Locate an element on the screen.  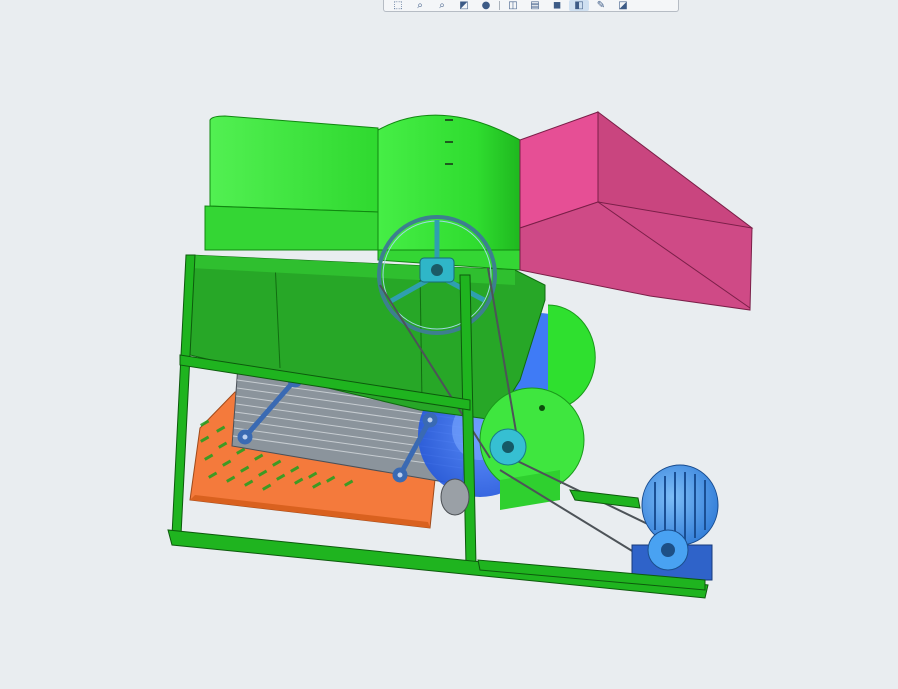
hide-show-icon: ▤ is located at coordinates (535, 5).